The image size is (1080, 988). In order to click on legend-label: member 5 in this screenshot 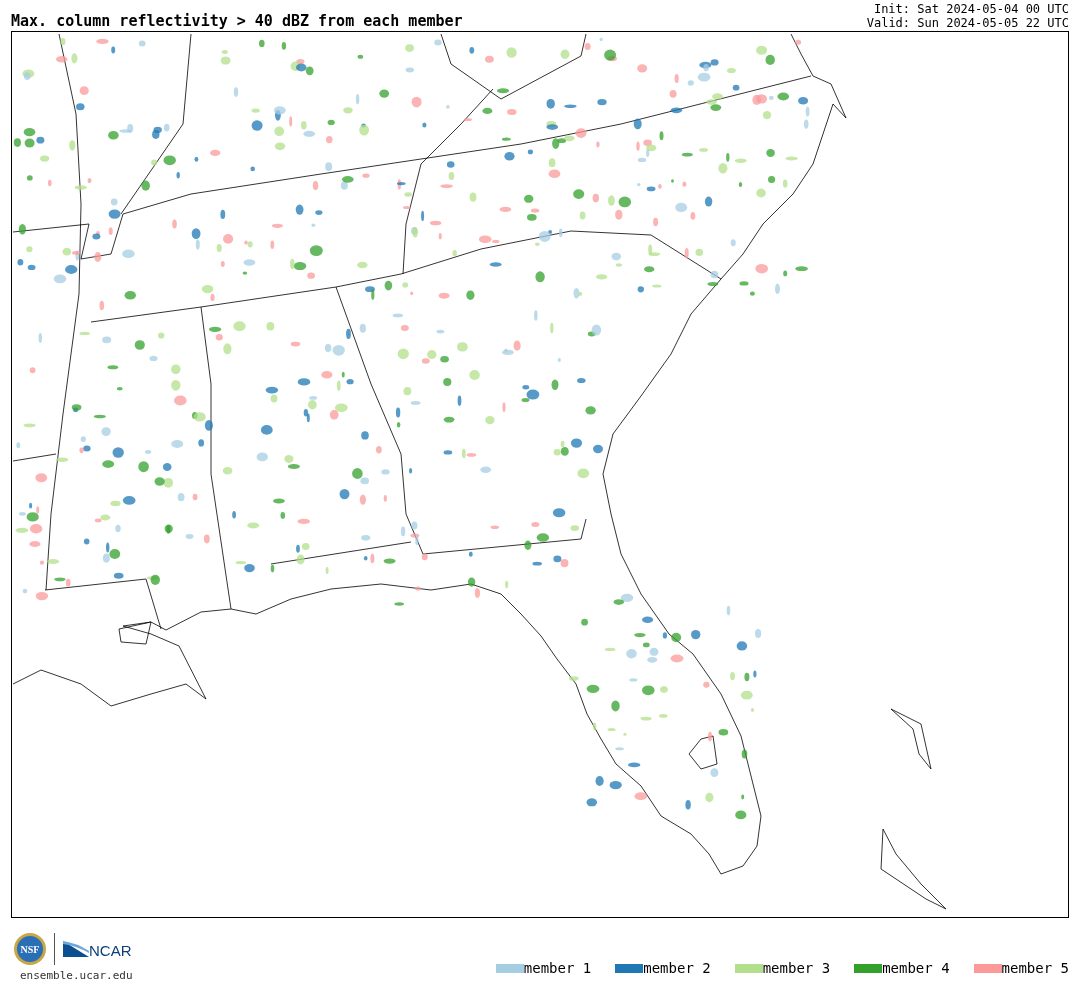, I will do `click(1035, 968)`.